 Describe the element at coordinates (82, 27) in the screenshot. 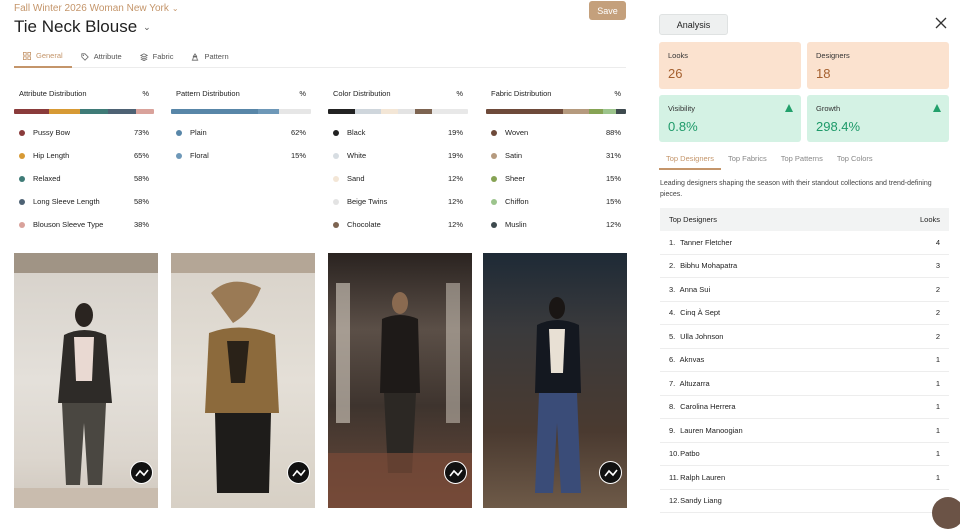

I see `page-title: Tie Neck Blouse ⌄` at that location.